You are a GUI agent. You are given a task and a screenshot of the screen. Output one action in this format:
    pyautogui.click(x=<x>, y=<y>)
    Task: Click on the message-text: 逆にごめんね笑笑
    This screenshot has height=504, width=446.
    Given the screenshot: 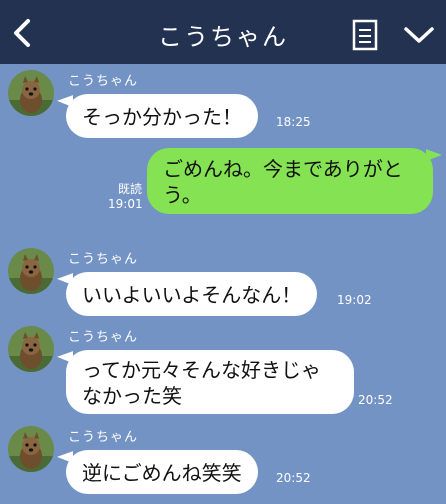 What is the action you would take?
    pyautogui.click(x=162, y=473)
    